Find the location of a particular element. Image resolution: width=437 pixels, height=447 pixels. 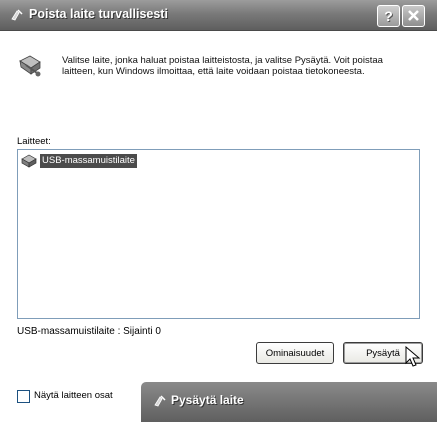

show-components-checkbox is located at coordinates (23, 396).